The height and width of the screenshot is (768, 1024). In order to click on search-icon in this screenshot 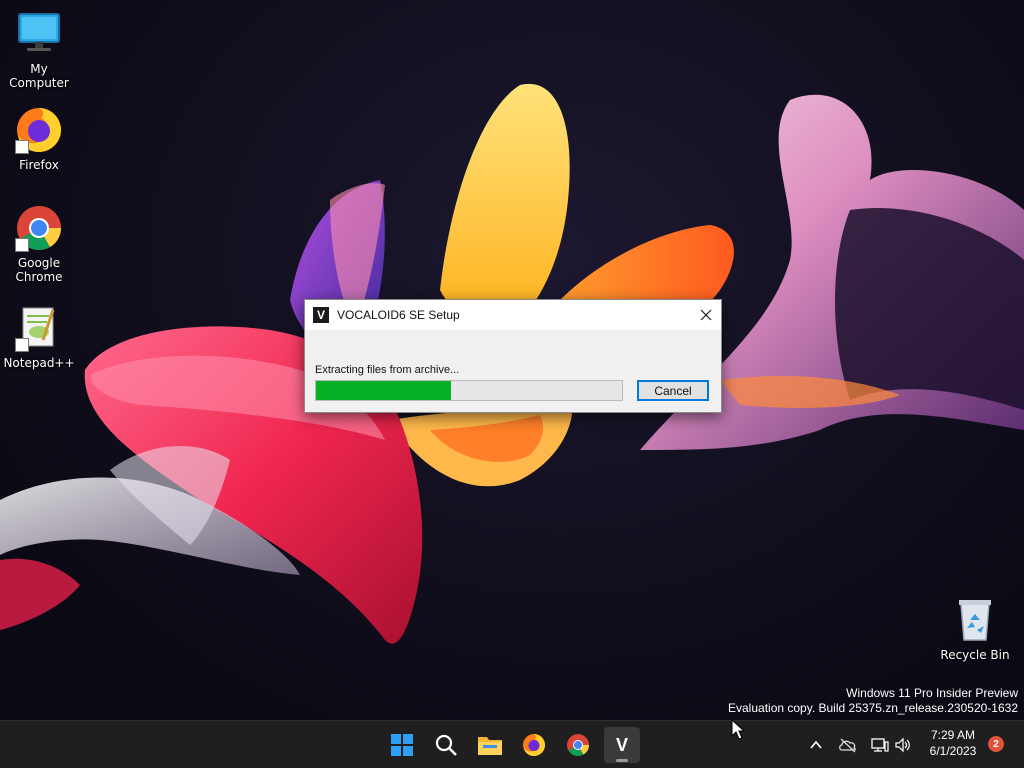, I will do `click(446, 745)`.